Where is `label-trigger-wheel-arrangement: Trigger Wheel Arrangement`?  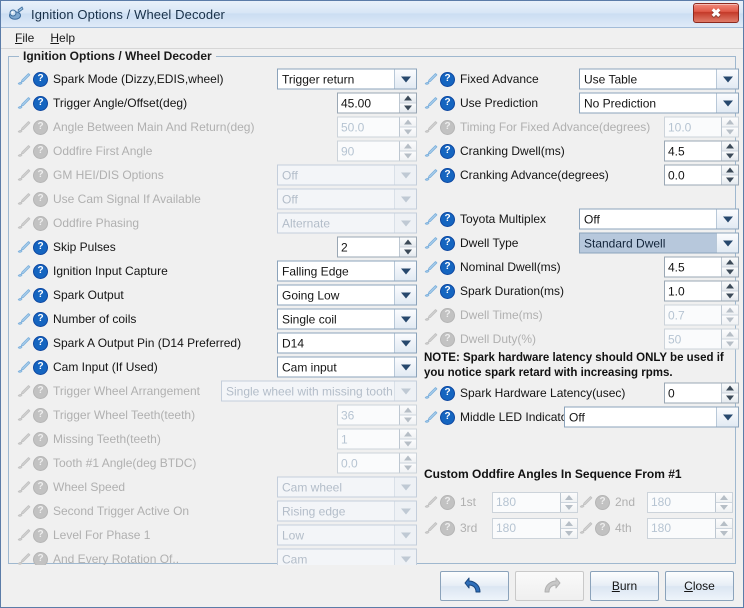
label-trigger-wheel-arrangement: Trigger Wheel Arrangement is located at coordinates (126, 391).